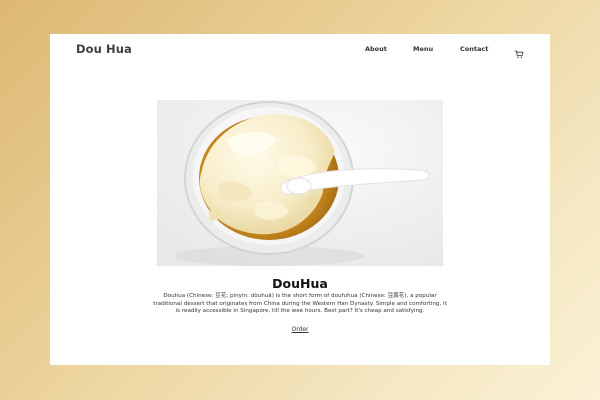 The height and width of the screenshot is (400, 600). Describe the element at coordinates (300, 283) in the screenshot. I see `product-title: DouHua` at that location.